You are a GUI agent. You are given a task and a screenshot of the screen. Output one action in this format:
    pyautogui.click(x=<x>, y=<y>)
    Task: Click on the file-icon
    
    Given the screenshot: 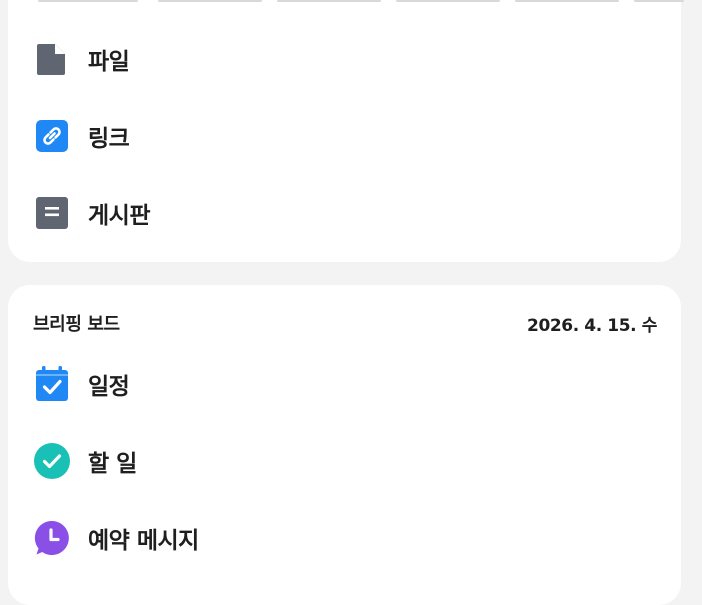 What is the action you would take?
    pyautogui.click(x=52, y=59)
    